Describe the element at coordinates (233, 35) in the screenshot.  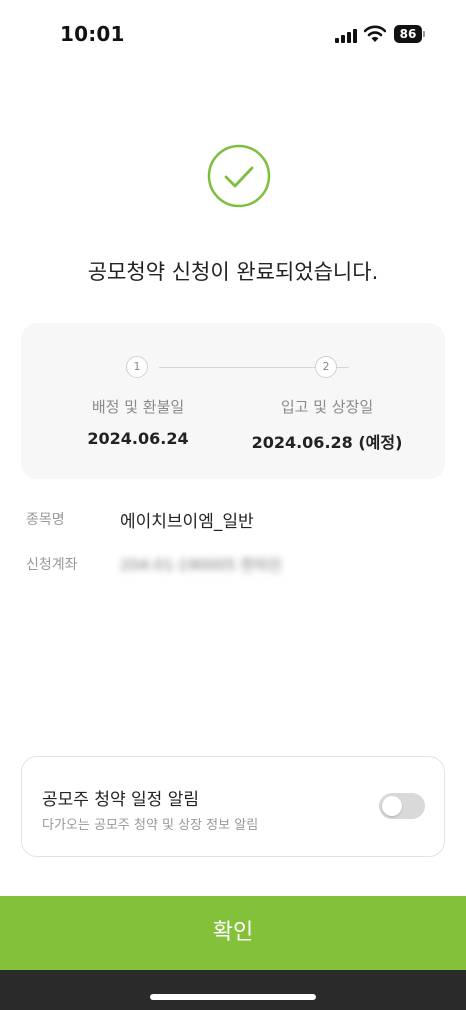
I see `status-bar: 10:01 86` at that location.